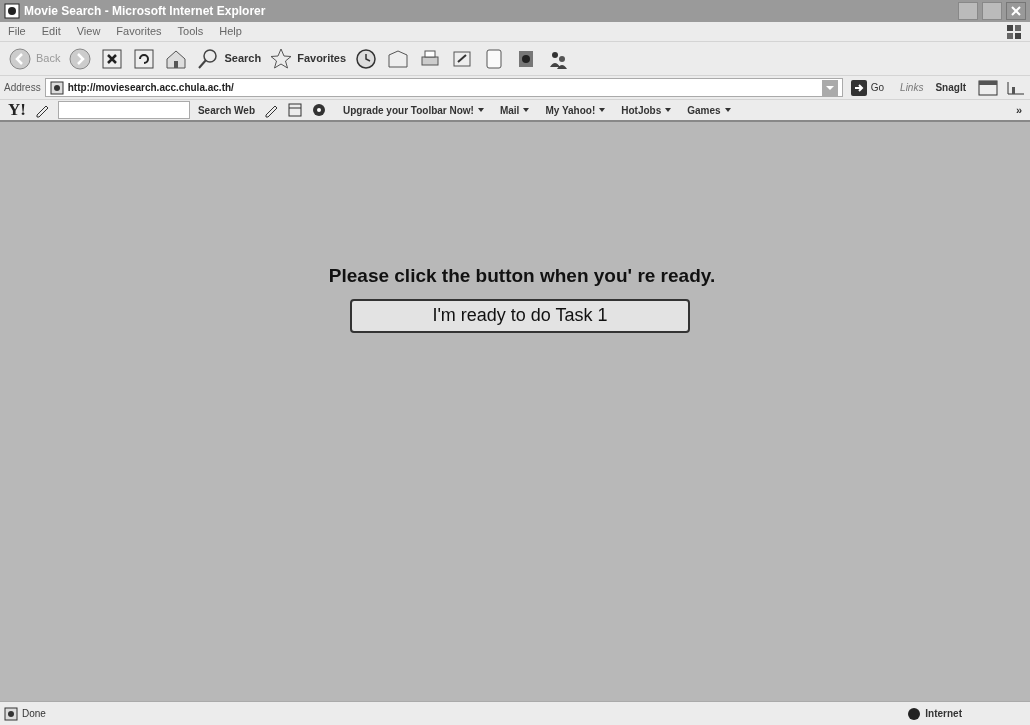  Describe the element at coordinates (867, 87) in the screenshot. I see `go-button: Go` at that location.